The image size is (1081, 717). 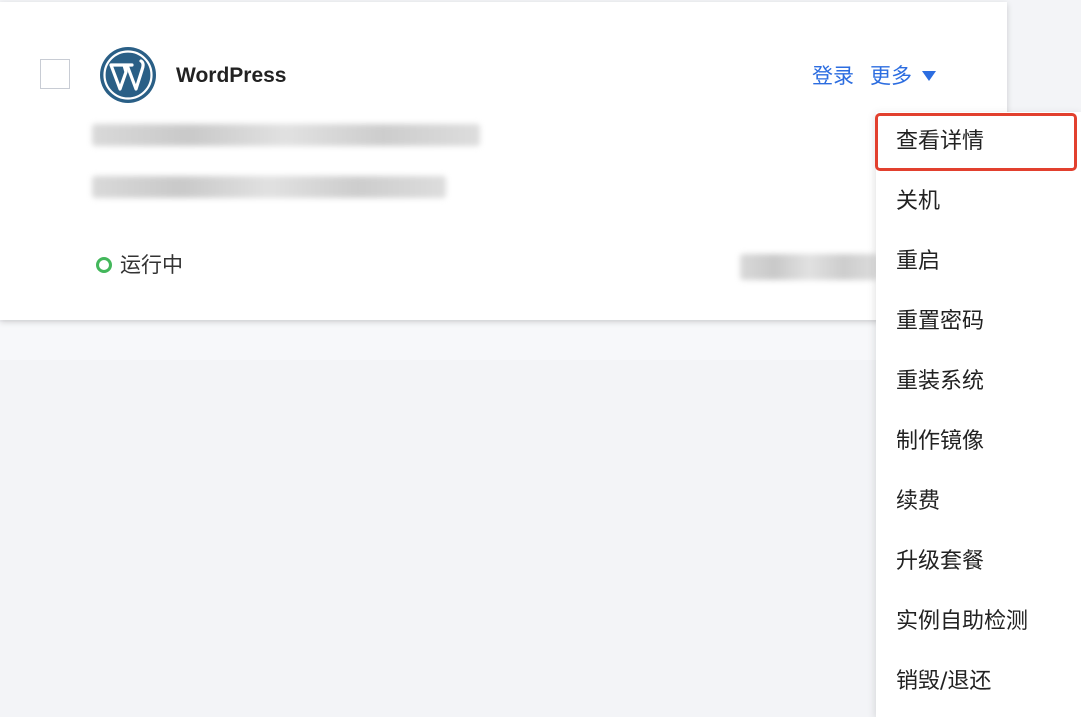 What do you see at coordinates (978, 682) in the screenshot?
I see `menu-item-destroy-return: 销毁/退还` at bounding box center [978, 682].